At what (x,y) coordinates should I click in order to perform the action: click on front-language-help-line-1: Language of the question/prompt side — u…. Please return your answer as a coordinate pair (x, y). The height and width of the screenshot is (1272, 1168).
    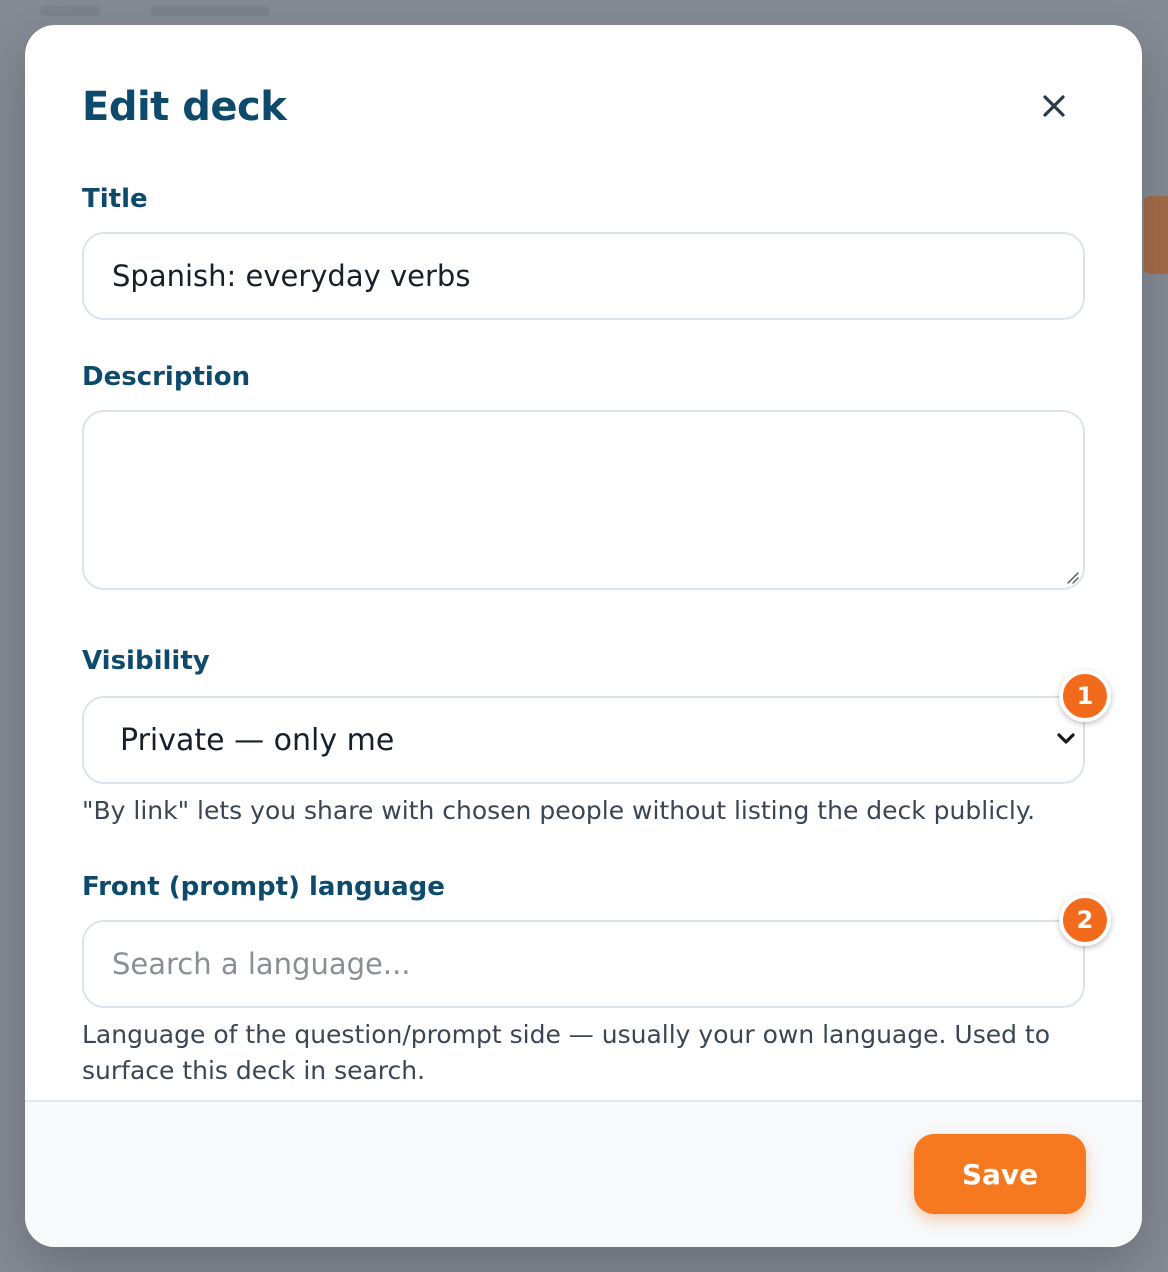
    Looking at the image, I should click on (566, 1034).